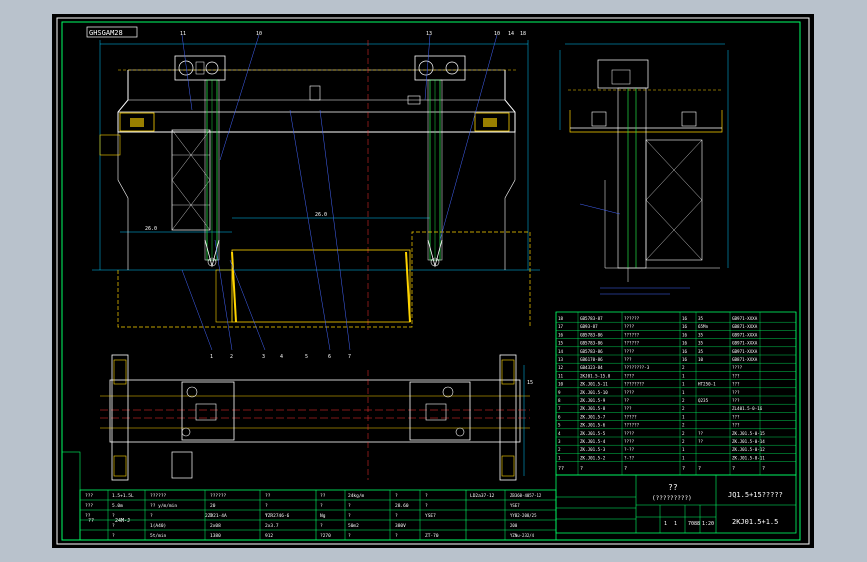 The width and height of the screenshot is (867, 562). Describe the element at coordinates (183, 34) in the screenshot. I see `balloon-label: 11` at that location.